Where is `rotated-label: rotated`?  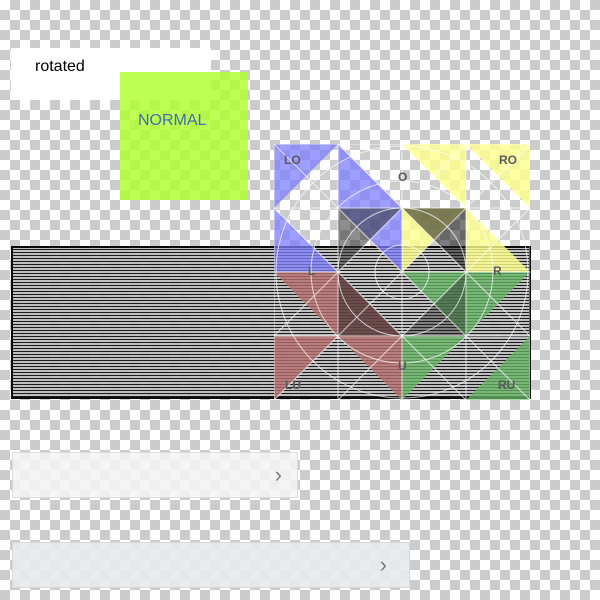
rotated-label: rotated is located at coordinates (60, 66).